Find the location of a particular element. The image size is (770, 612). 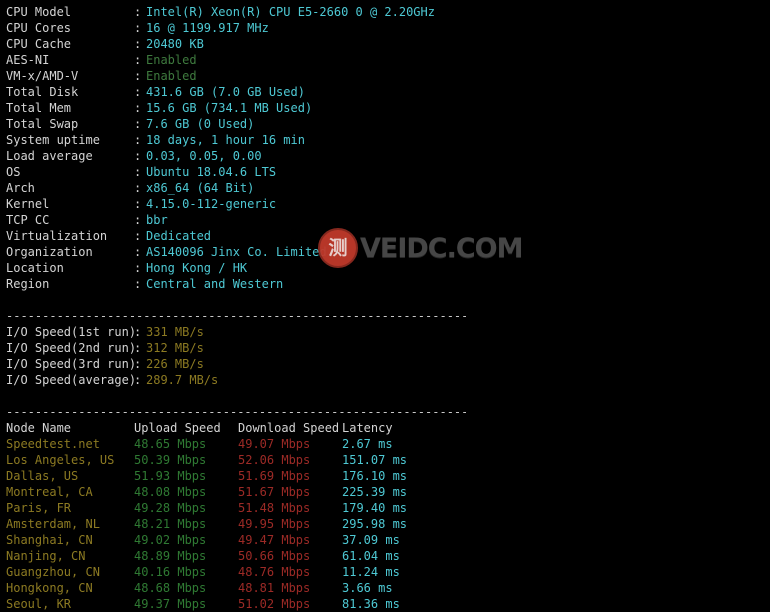

info-label: Load average is located at coordinates (49, 156).